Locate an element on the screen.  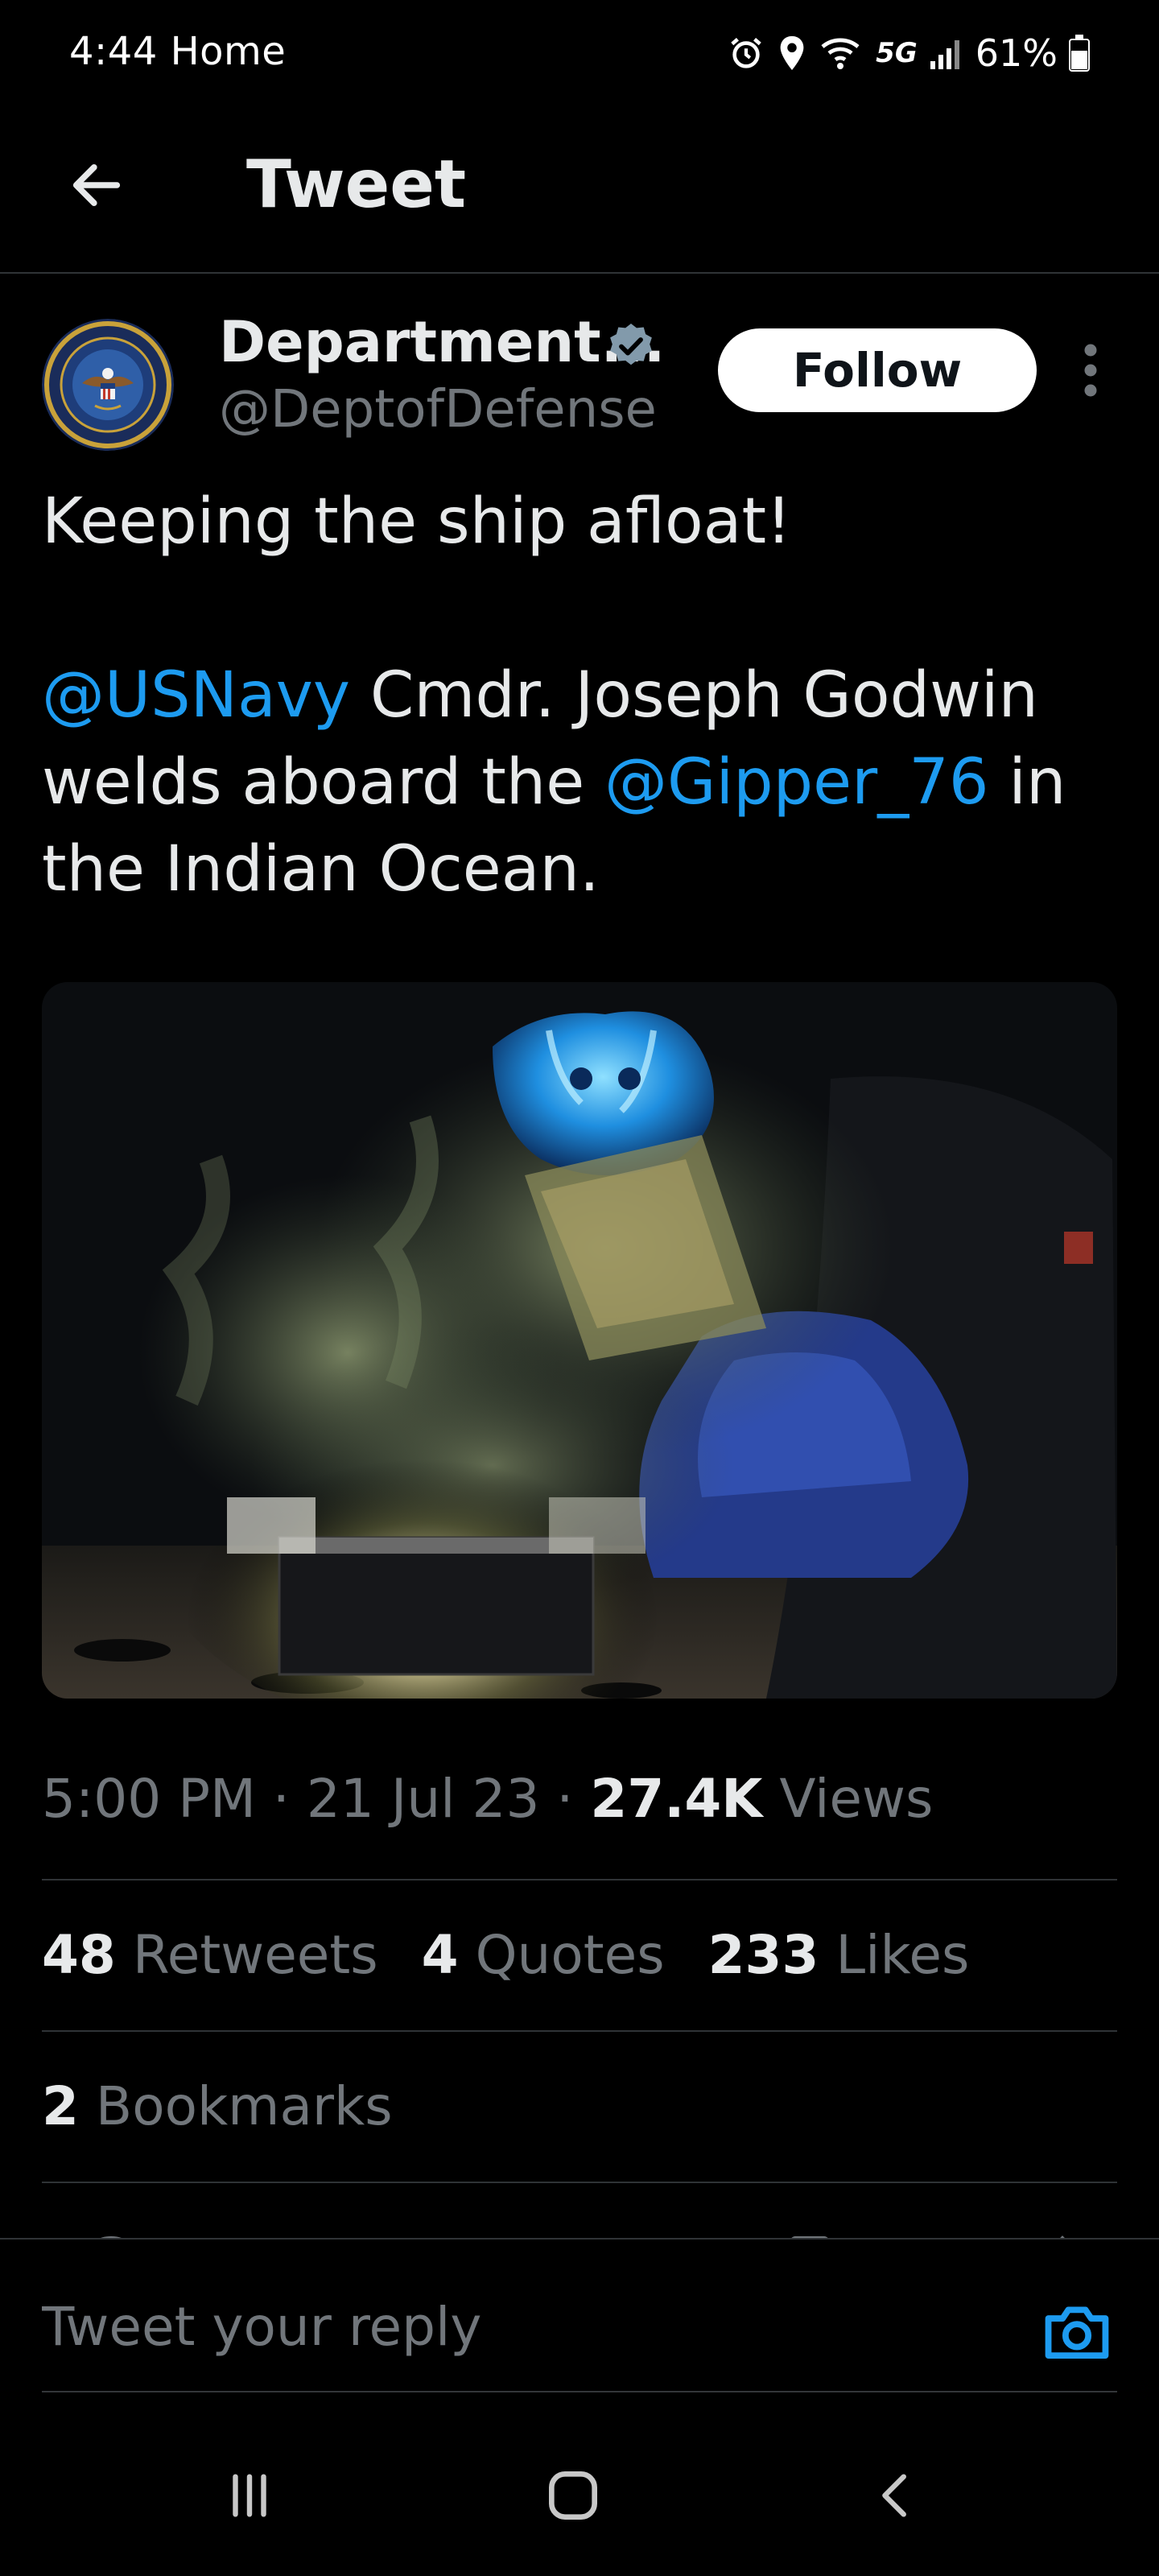
reply-underline is located at coordinates (579, 2391).